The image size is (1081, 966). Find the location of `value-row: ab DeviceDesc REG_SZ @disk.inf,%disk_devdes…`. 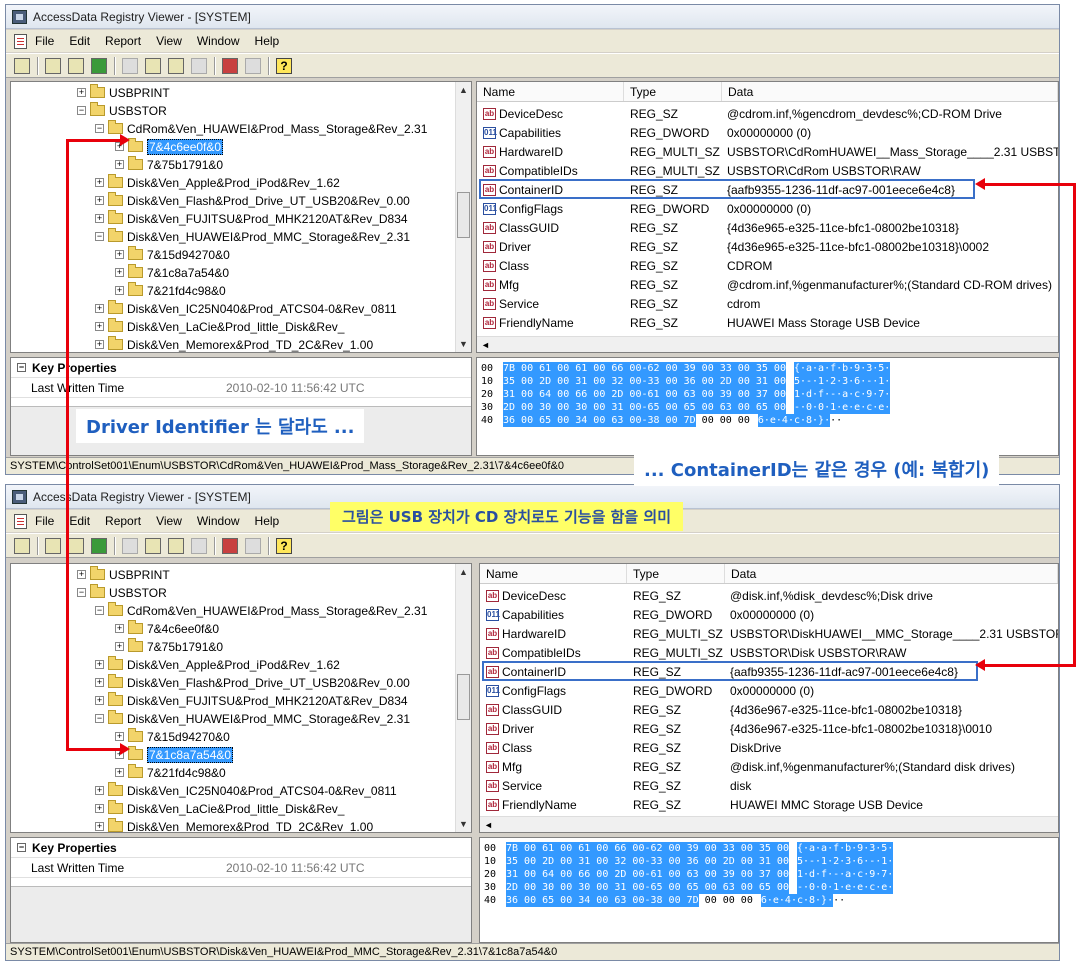

value-row: ab DeviceDesc REG_SZ @disk.inf,%disk_devdes… is located at coordinates (769, 595).